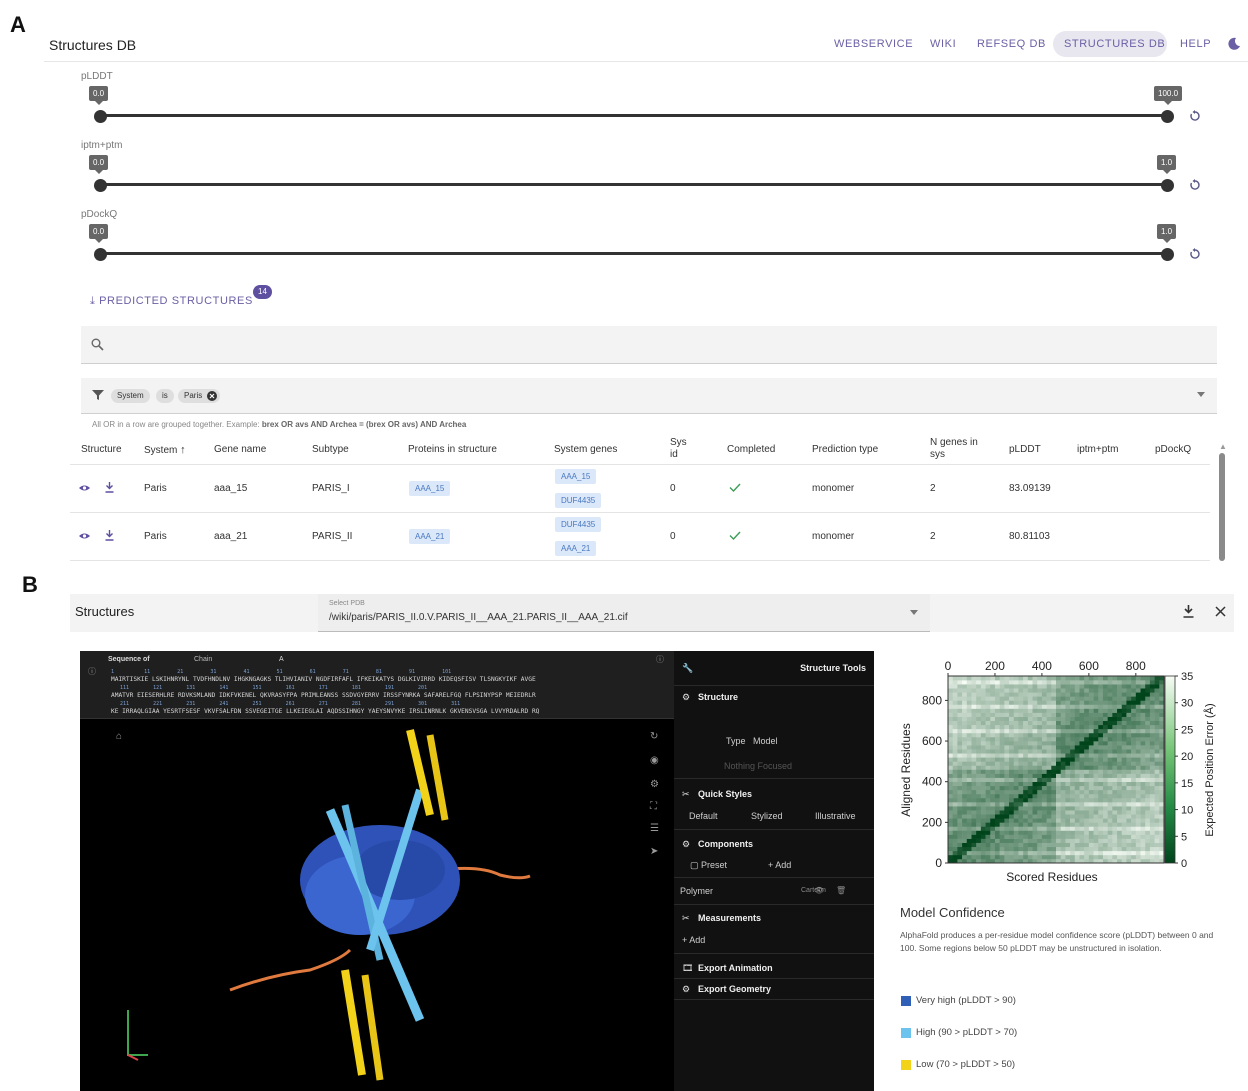 This screenshot has width=1248, height=1091. Describe the element at coordinates (765, 741) in the screenshot. I see `type-value: Model` at that location.